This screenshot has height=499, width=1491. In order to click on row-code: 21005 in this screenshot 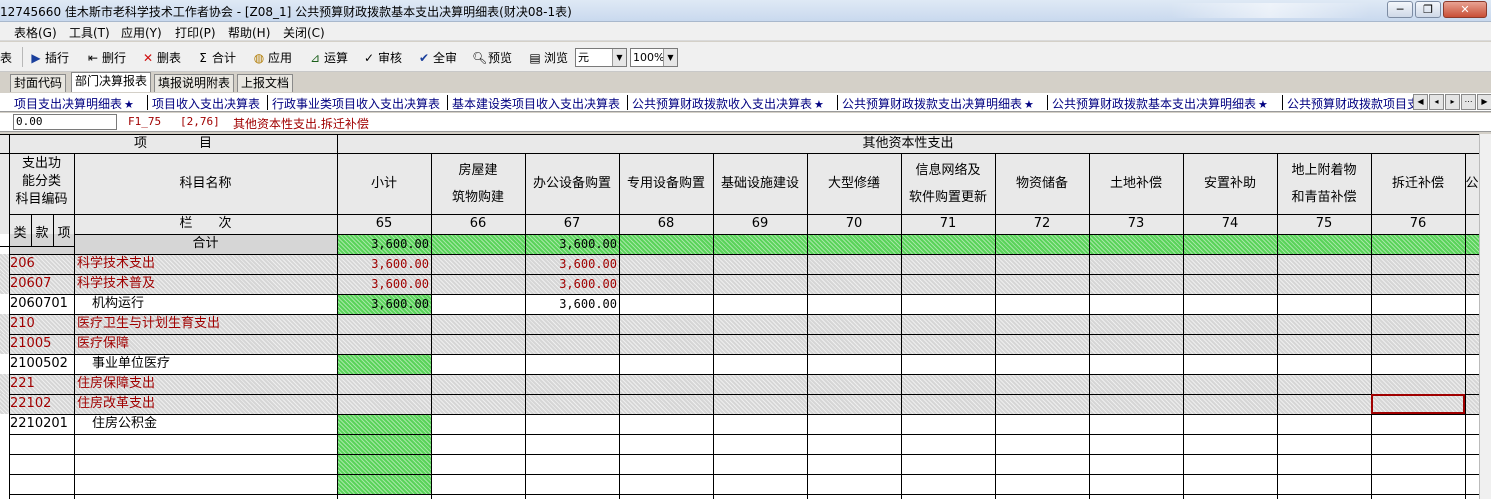, I will do `click(41, 344)`.